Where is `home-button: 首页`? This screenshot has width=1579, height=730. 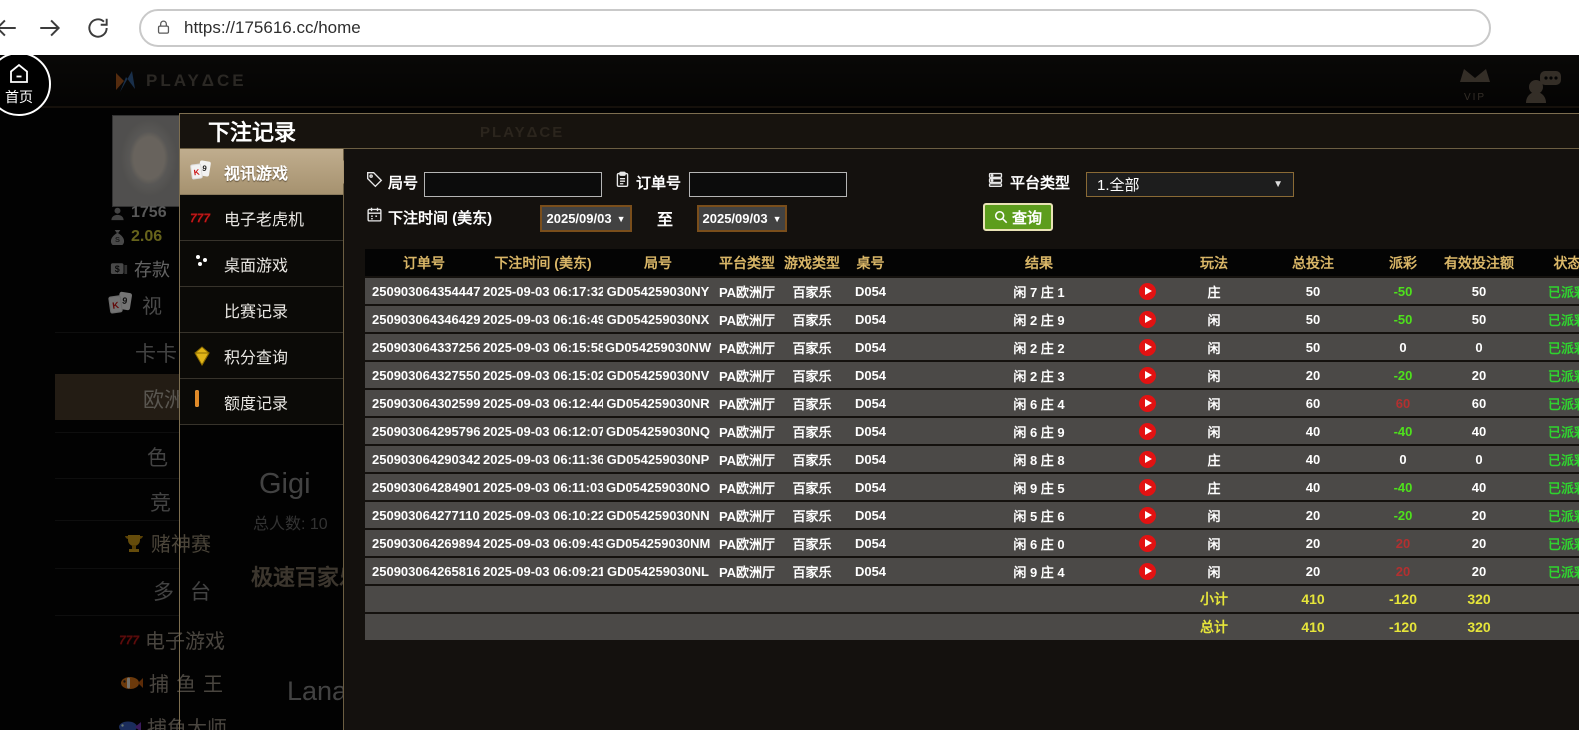 home-button: 首页 is located at coordinates (25, 84).